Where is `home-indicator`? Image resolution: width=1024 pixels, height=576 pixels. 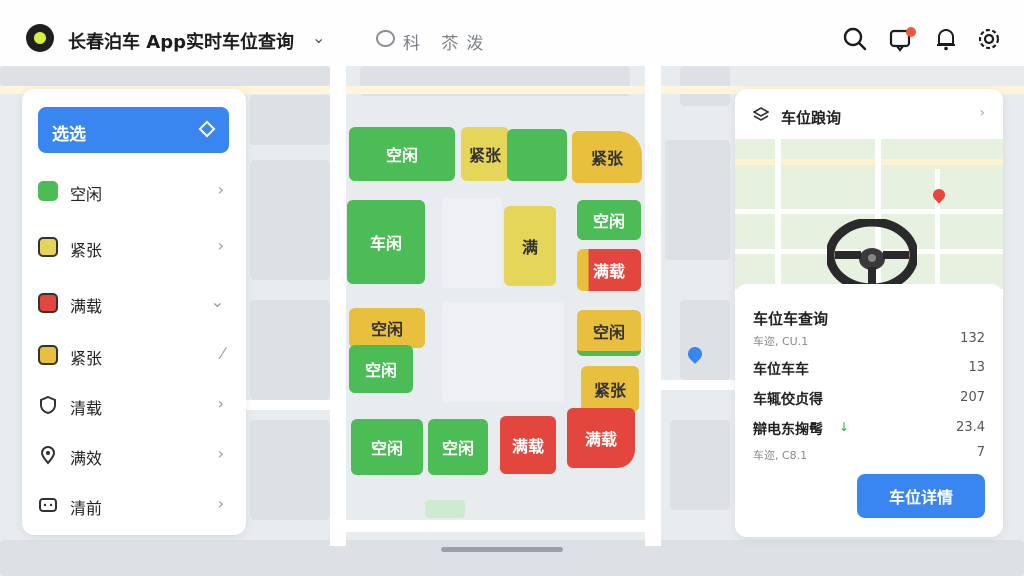 home-indicator is located at coordinates (502, 549).